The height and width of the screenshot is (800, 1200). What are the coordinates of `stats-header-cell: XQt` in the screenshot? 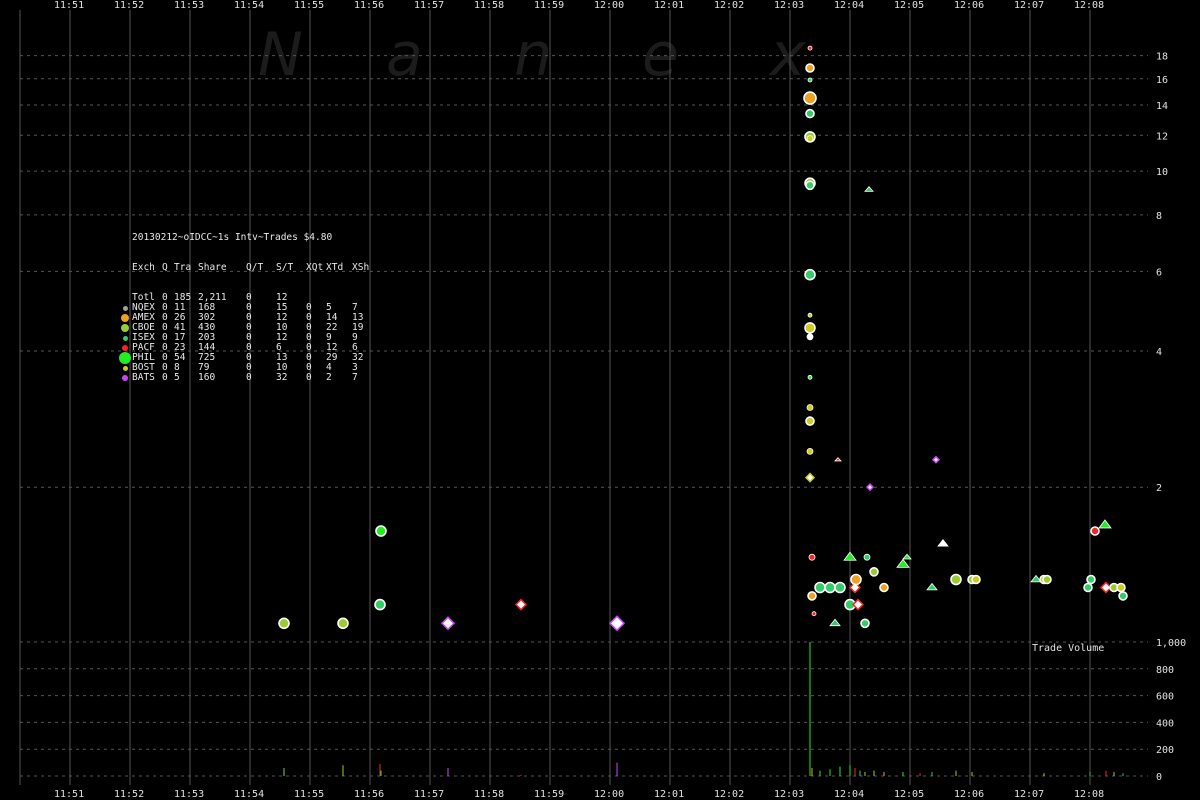 It's located at (315, 267).